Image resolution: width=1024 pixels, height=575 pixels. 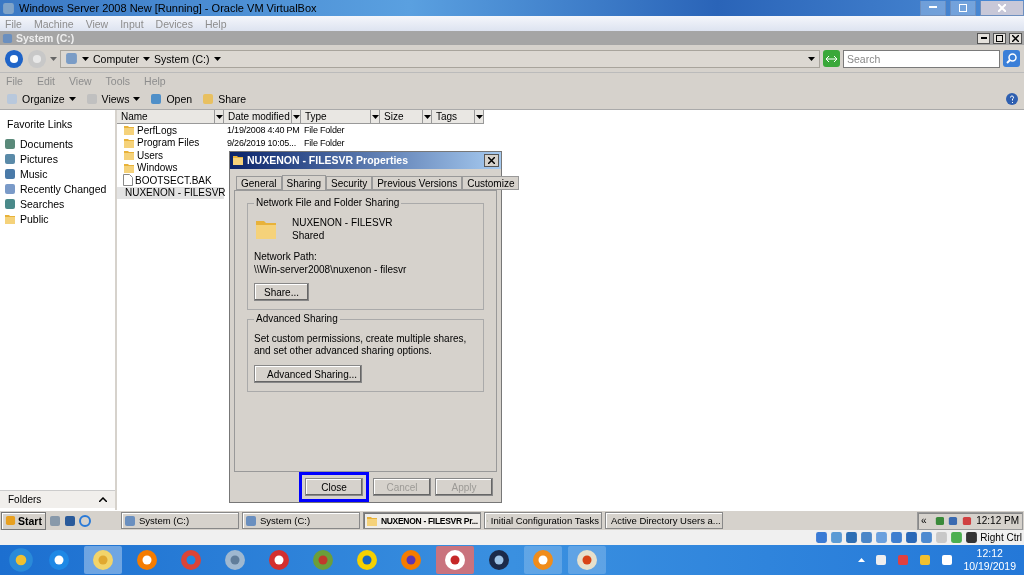 What do you see at coordinates (224, 98) in the screenshot?
I see `toolbar-button: Share` at bounding box center [224, 98].